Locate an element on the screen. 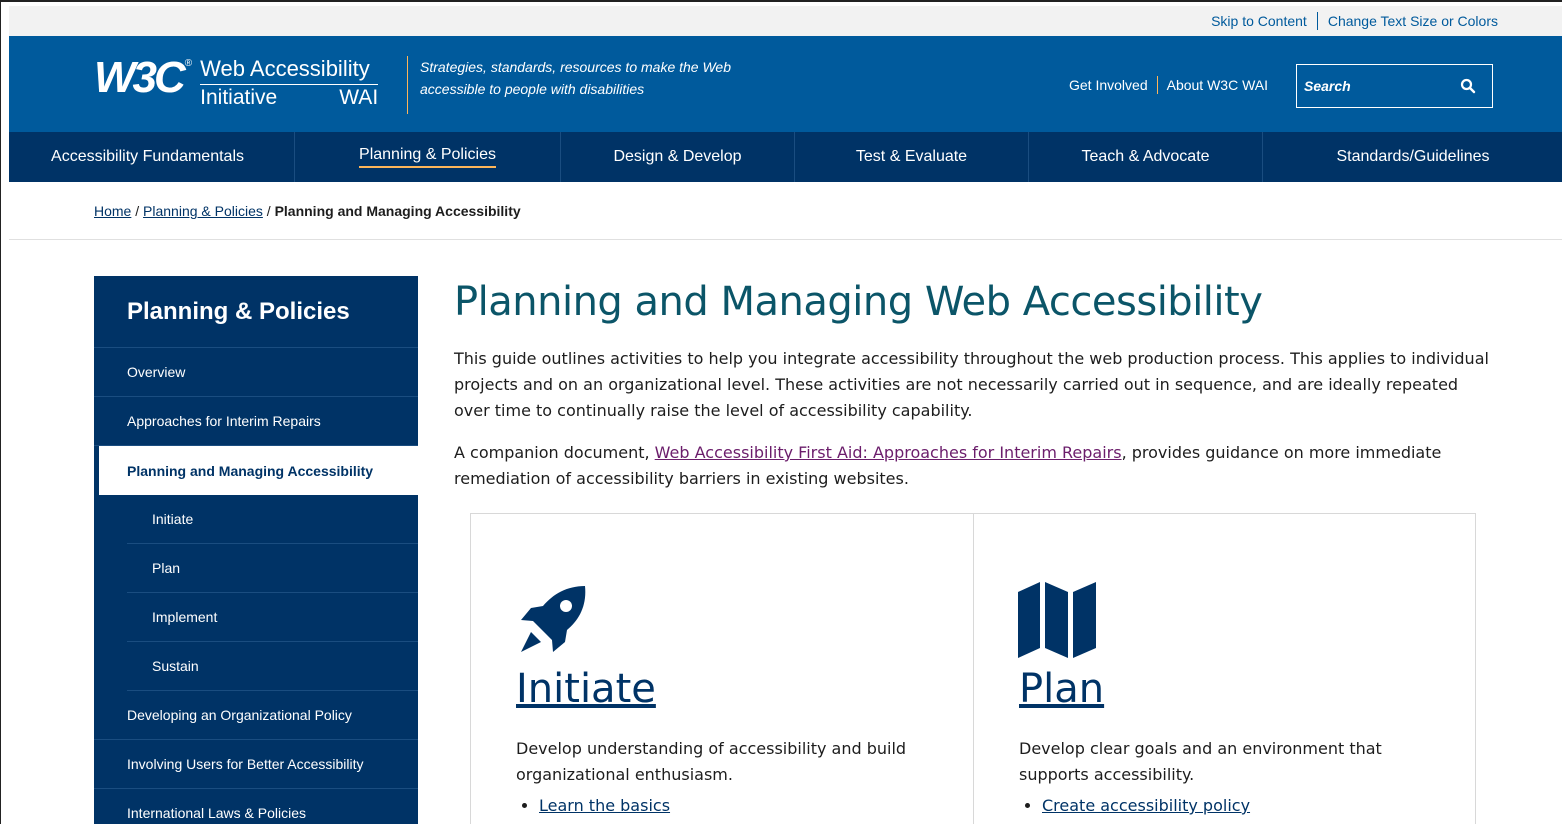 Image resolution: width=1562 pixels, height=824 pixels. about-w3c-wai-link: About W3C WAI is located at coordinates (1217, 85).